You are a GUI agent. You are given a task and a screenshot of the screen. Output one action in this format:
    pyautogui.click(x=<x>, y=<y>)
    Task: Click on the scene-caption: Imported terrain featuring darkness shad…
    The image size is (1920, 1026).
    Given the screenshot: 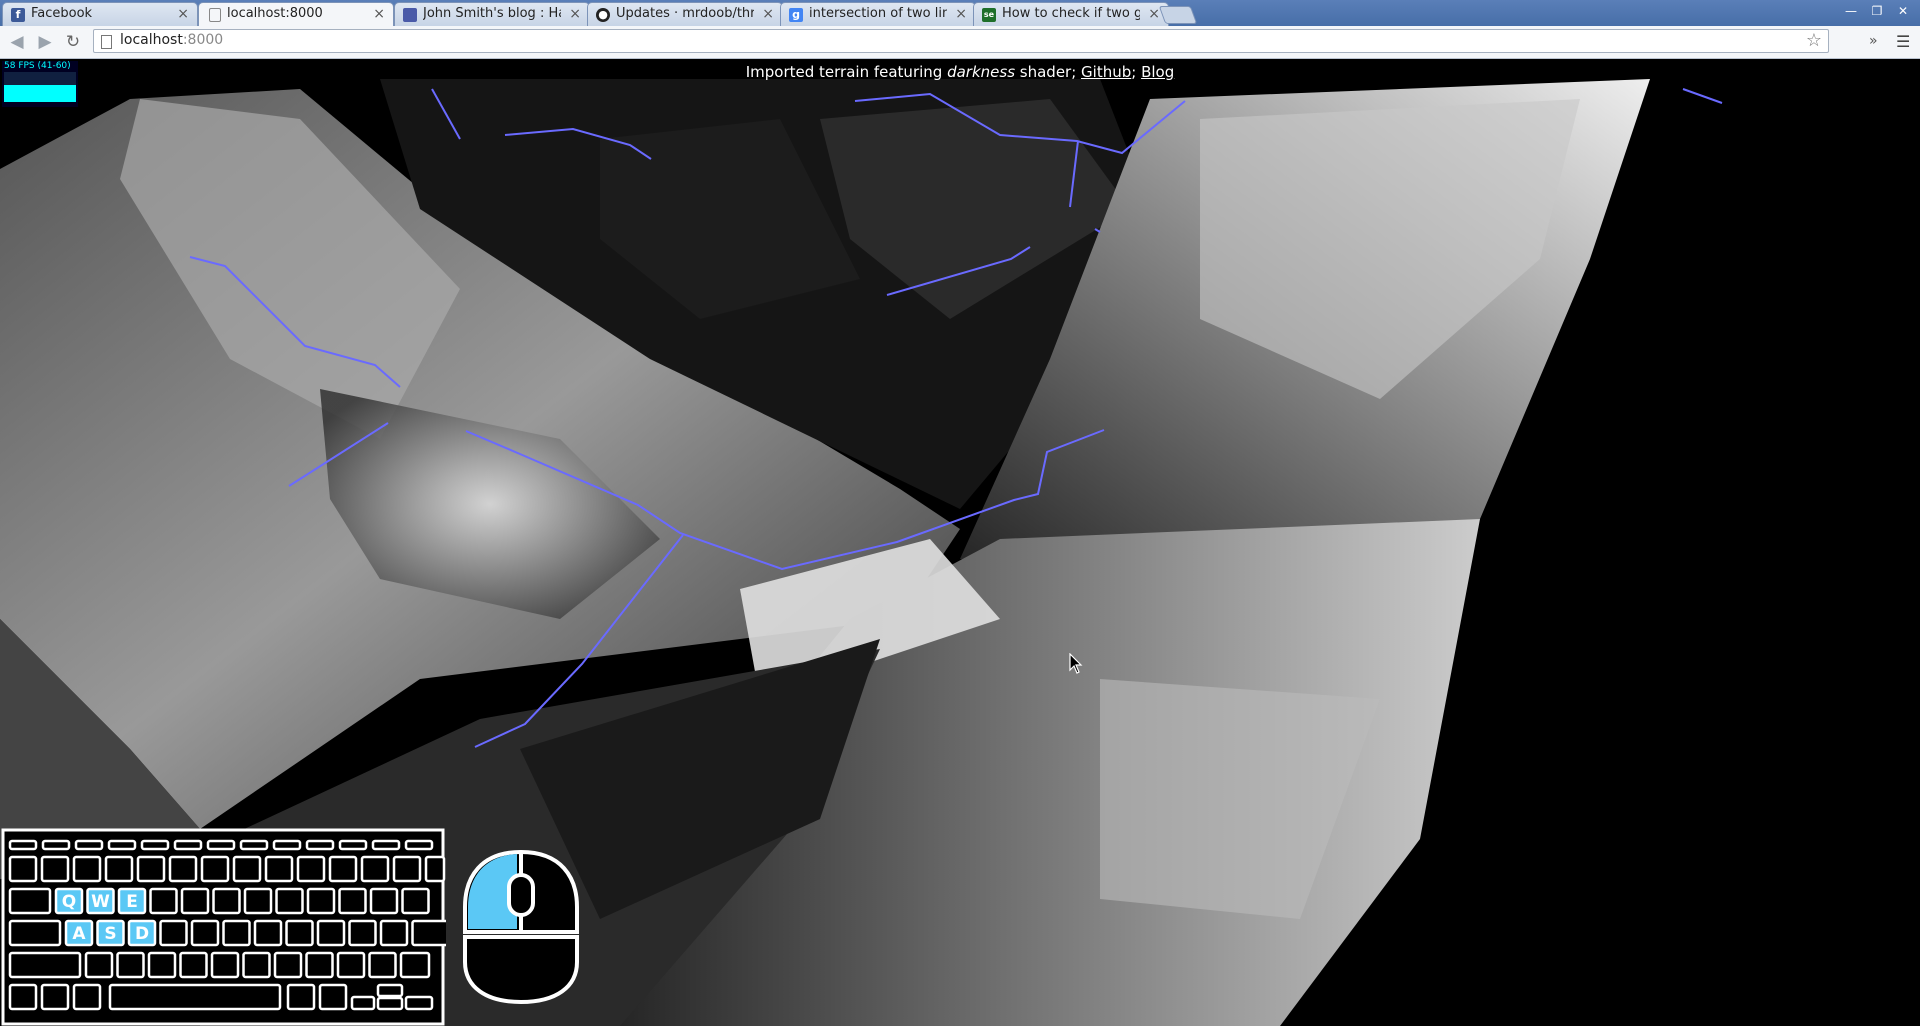 What is the action you would take?
    pyautogui.click(x=960, y=72)
    